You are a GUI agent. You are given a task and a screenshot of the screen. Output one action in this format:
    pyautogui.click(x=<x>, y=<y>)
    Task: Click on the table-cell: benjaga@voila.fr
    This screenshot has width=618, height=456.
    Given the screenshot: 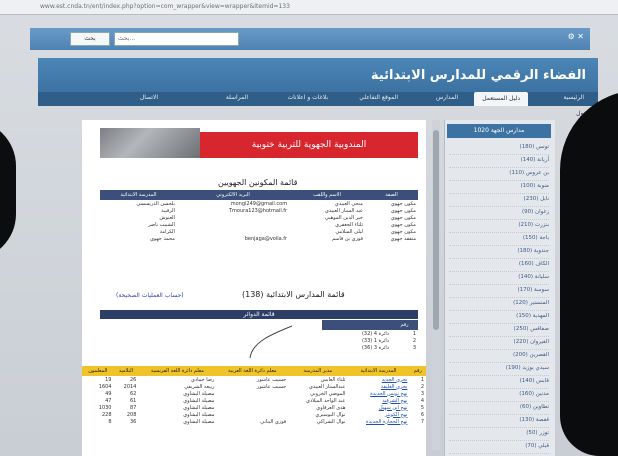 What is the action you would take?
    pyautogui.click(x=233, y=238)
    